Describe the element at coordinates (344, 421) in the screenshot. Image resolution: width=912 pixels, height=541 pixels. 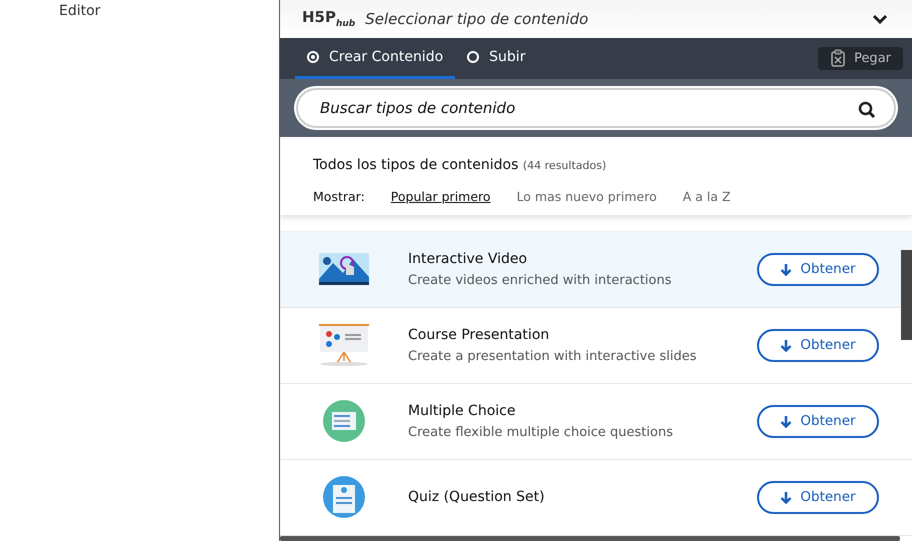
I see `checklist-circle-icon` at that location.